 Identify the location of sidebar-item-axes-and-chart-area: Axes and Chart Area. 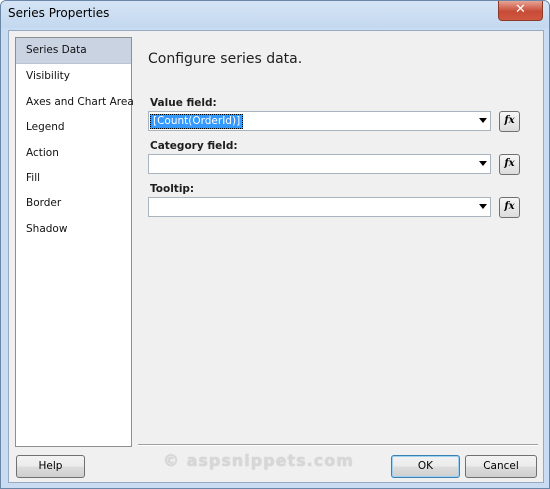
(75, 102).